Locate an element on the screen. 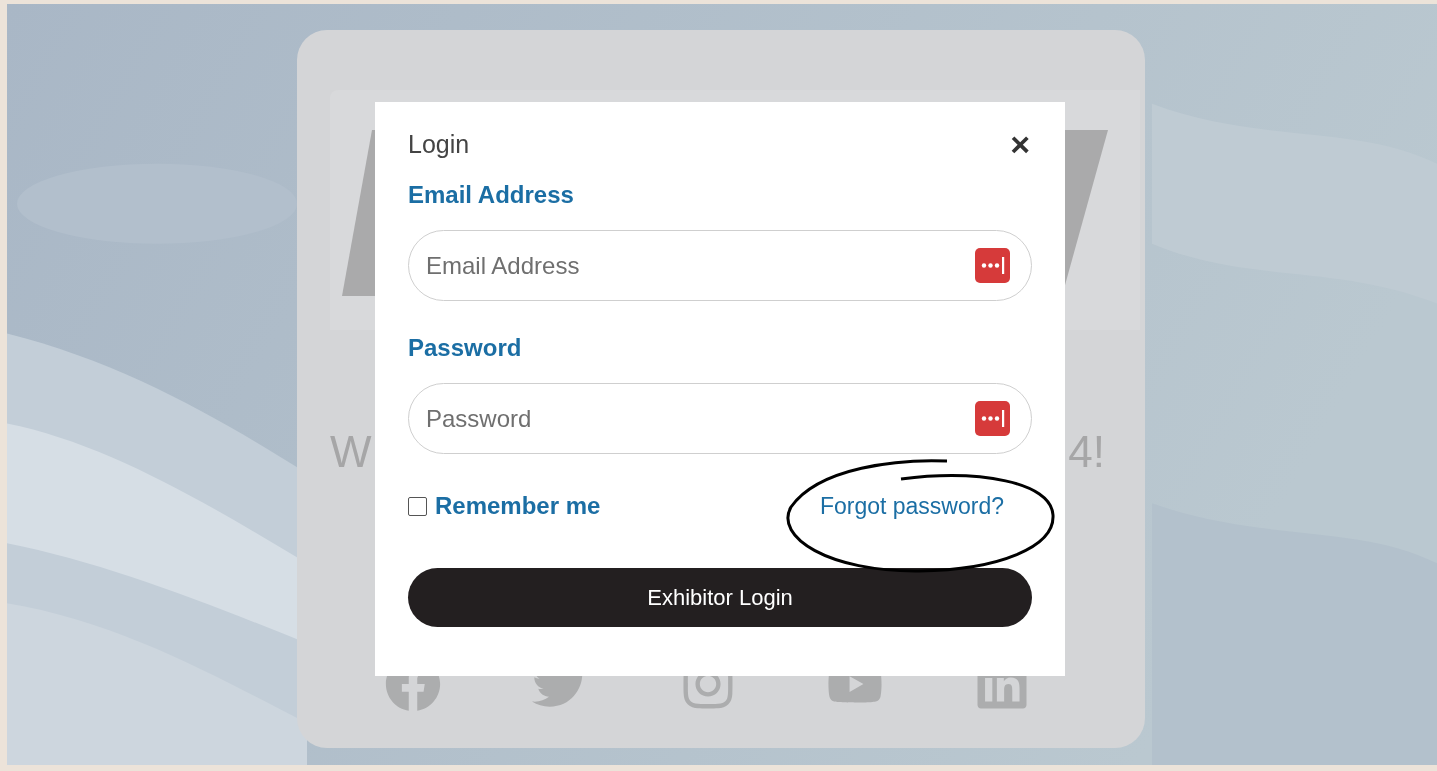 The width and height of the screenshot is (1437, 771). forgot-password-link: Forgot password? is located at coordinates (911, 506).